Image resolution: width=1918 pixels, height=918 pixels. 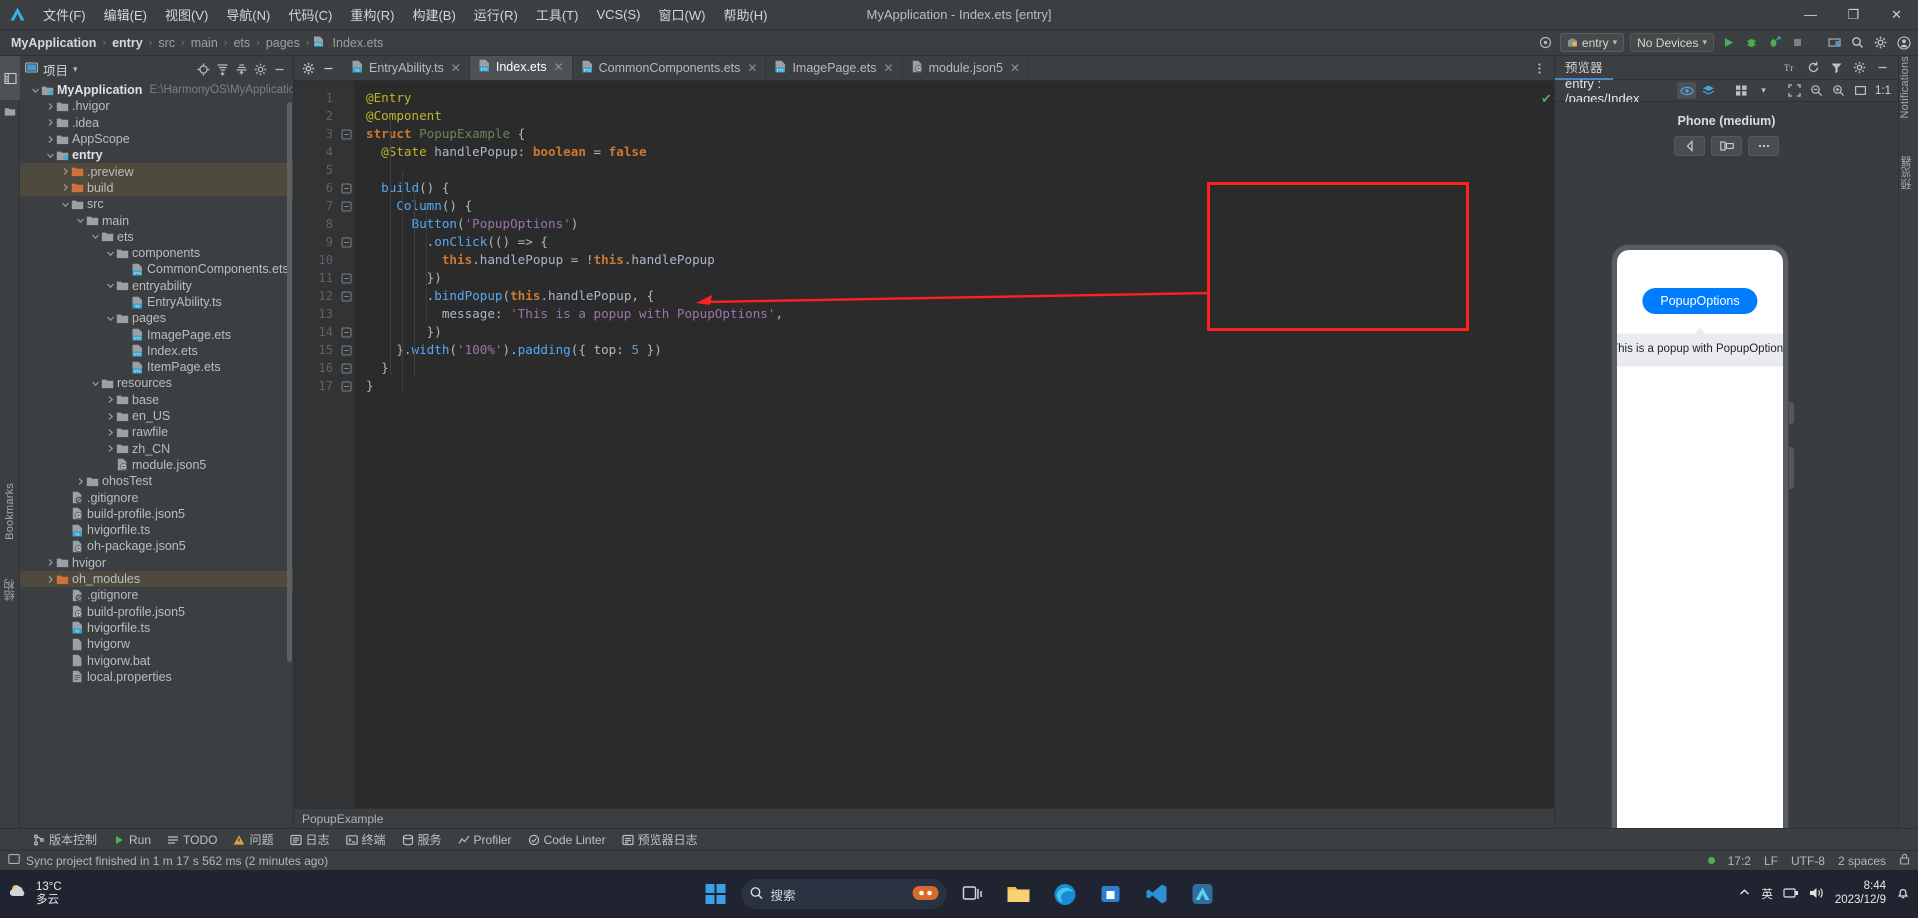 What do you see at coordinates (1741, 90) in the screenshot?
I see `multi-device-icon` at bounding box center [1741, 90].